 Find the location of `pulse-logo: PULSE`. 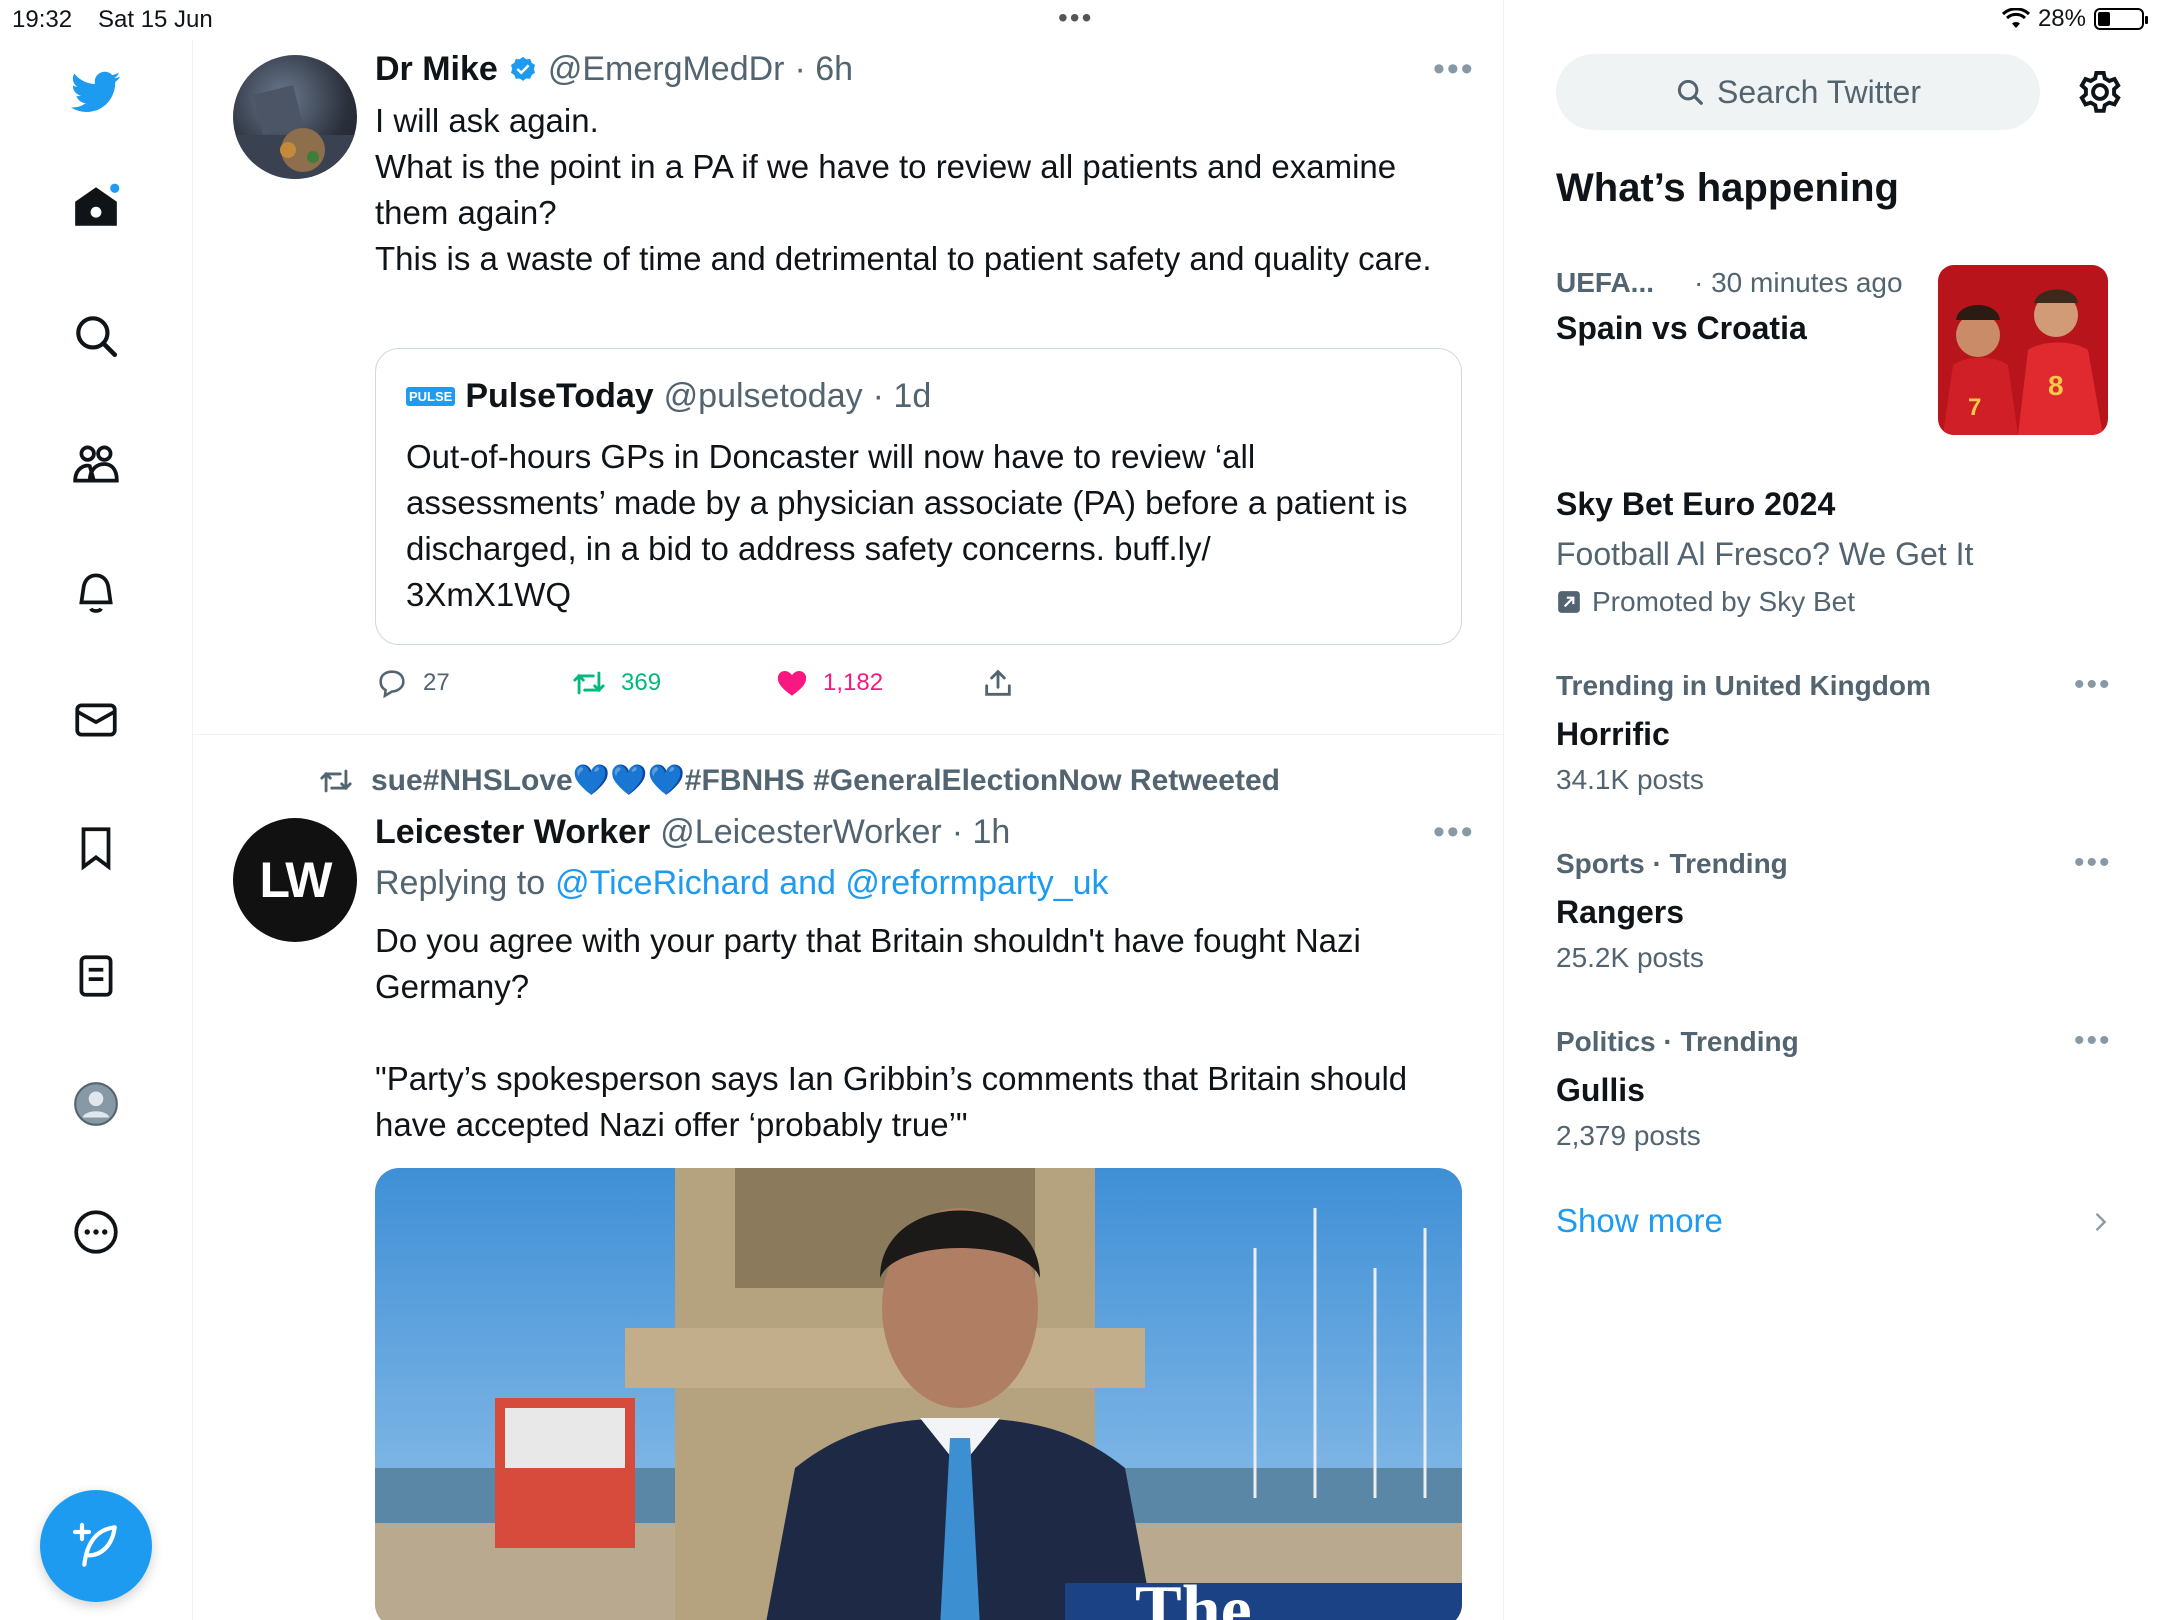

pulse-logo: PULSE is located at coordinates (431, 396).